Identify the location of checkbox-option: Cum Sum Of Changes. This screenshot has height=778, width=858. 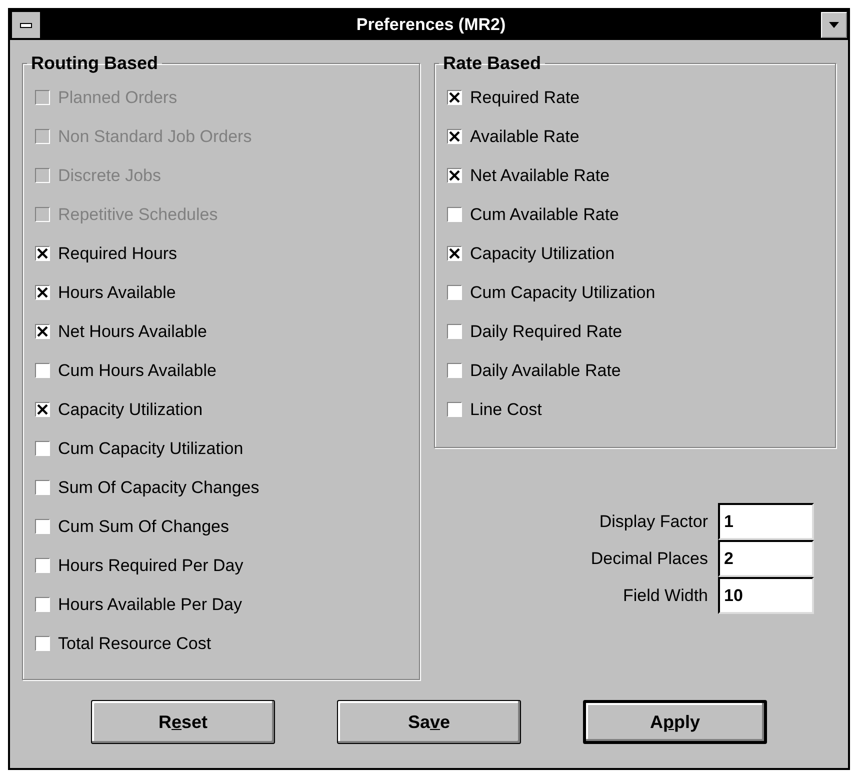
(221, 526).